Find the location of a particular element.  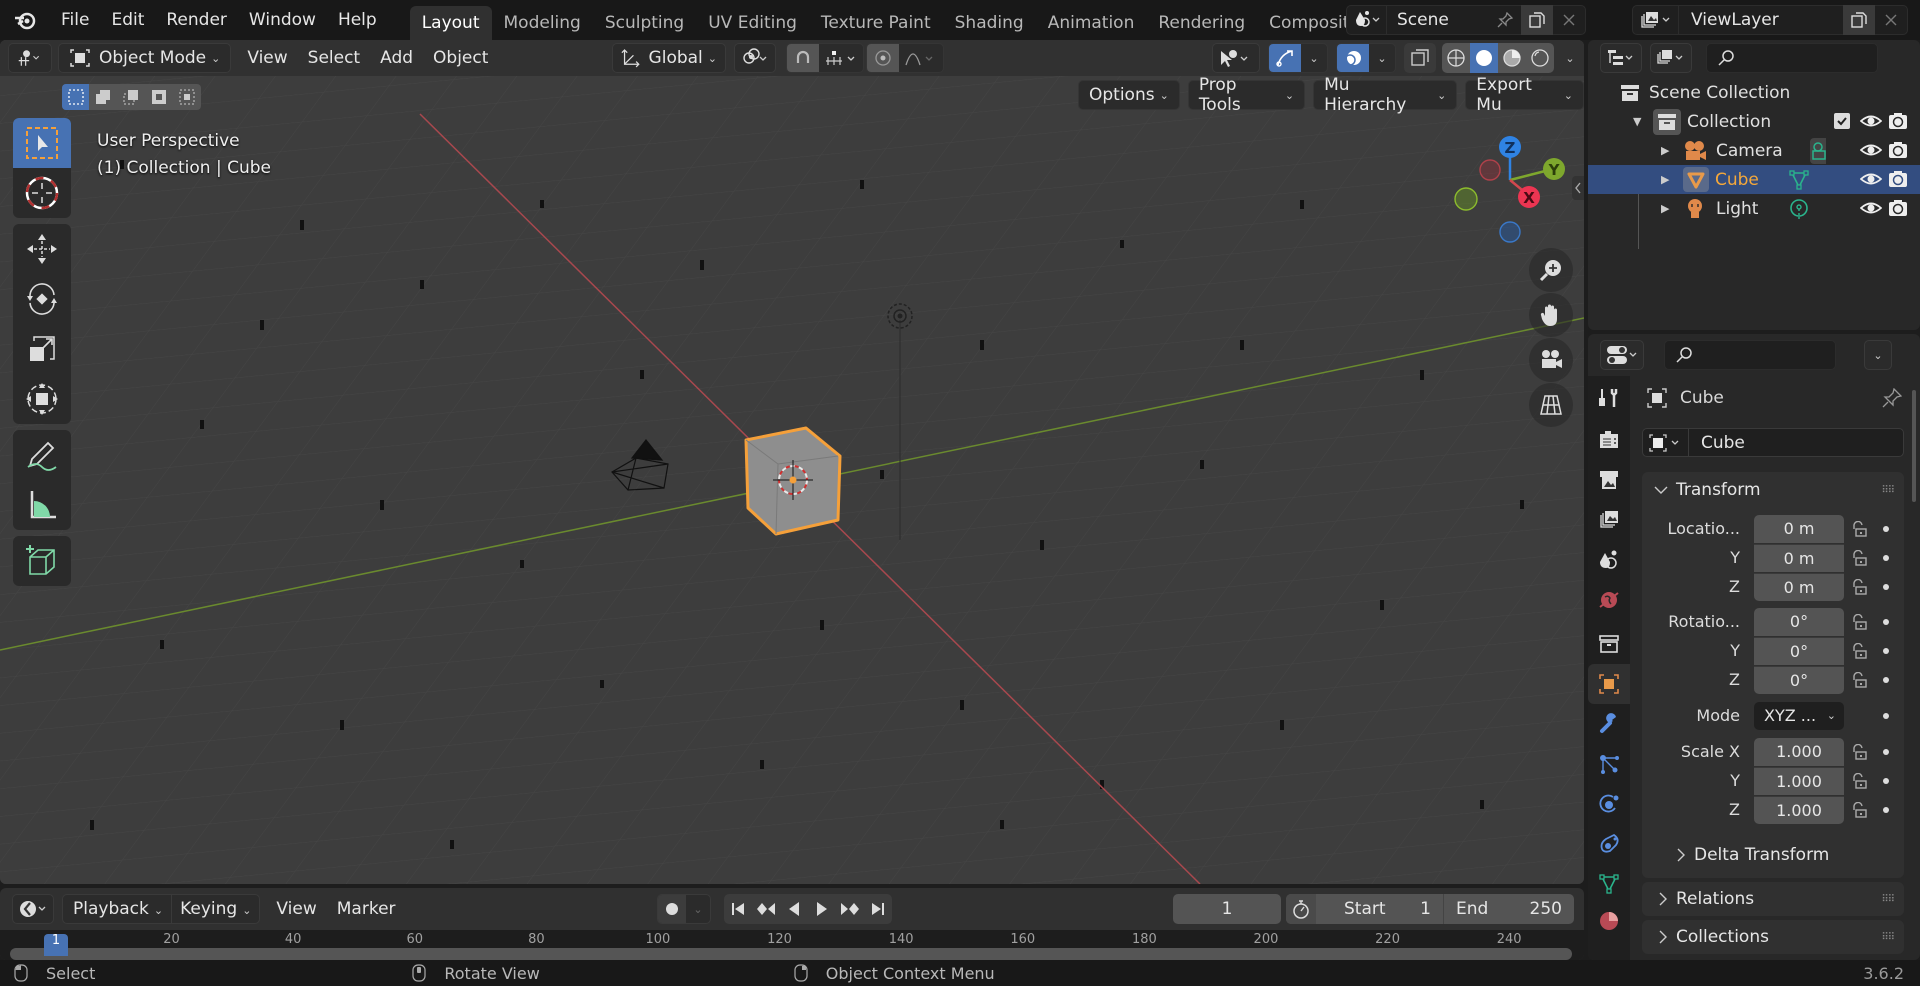

start-frame-field: Start 1 is located at coordinates (1380, 909).